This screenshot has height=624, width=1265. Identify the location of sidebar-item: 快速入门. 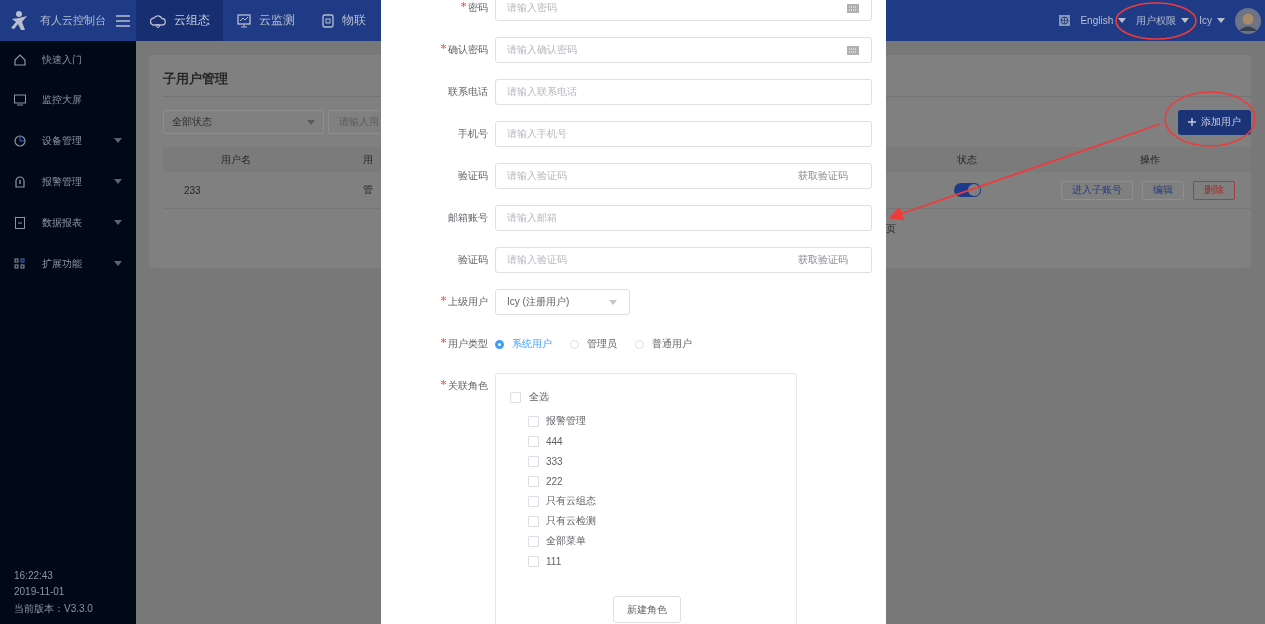
(68, 60).